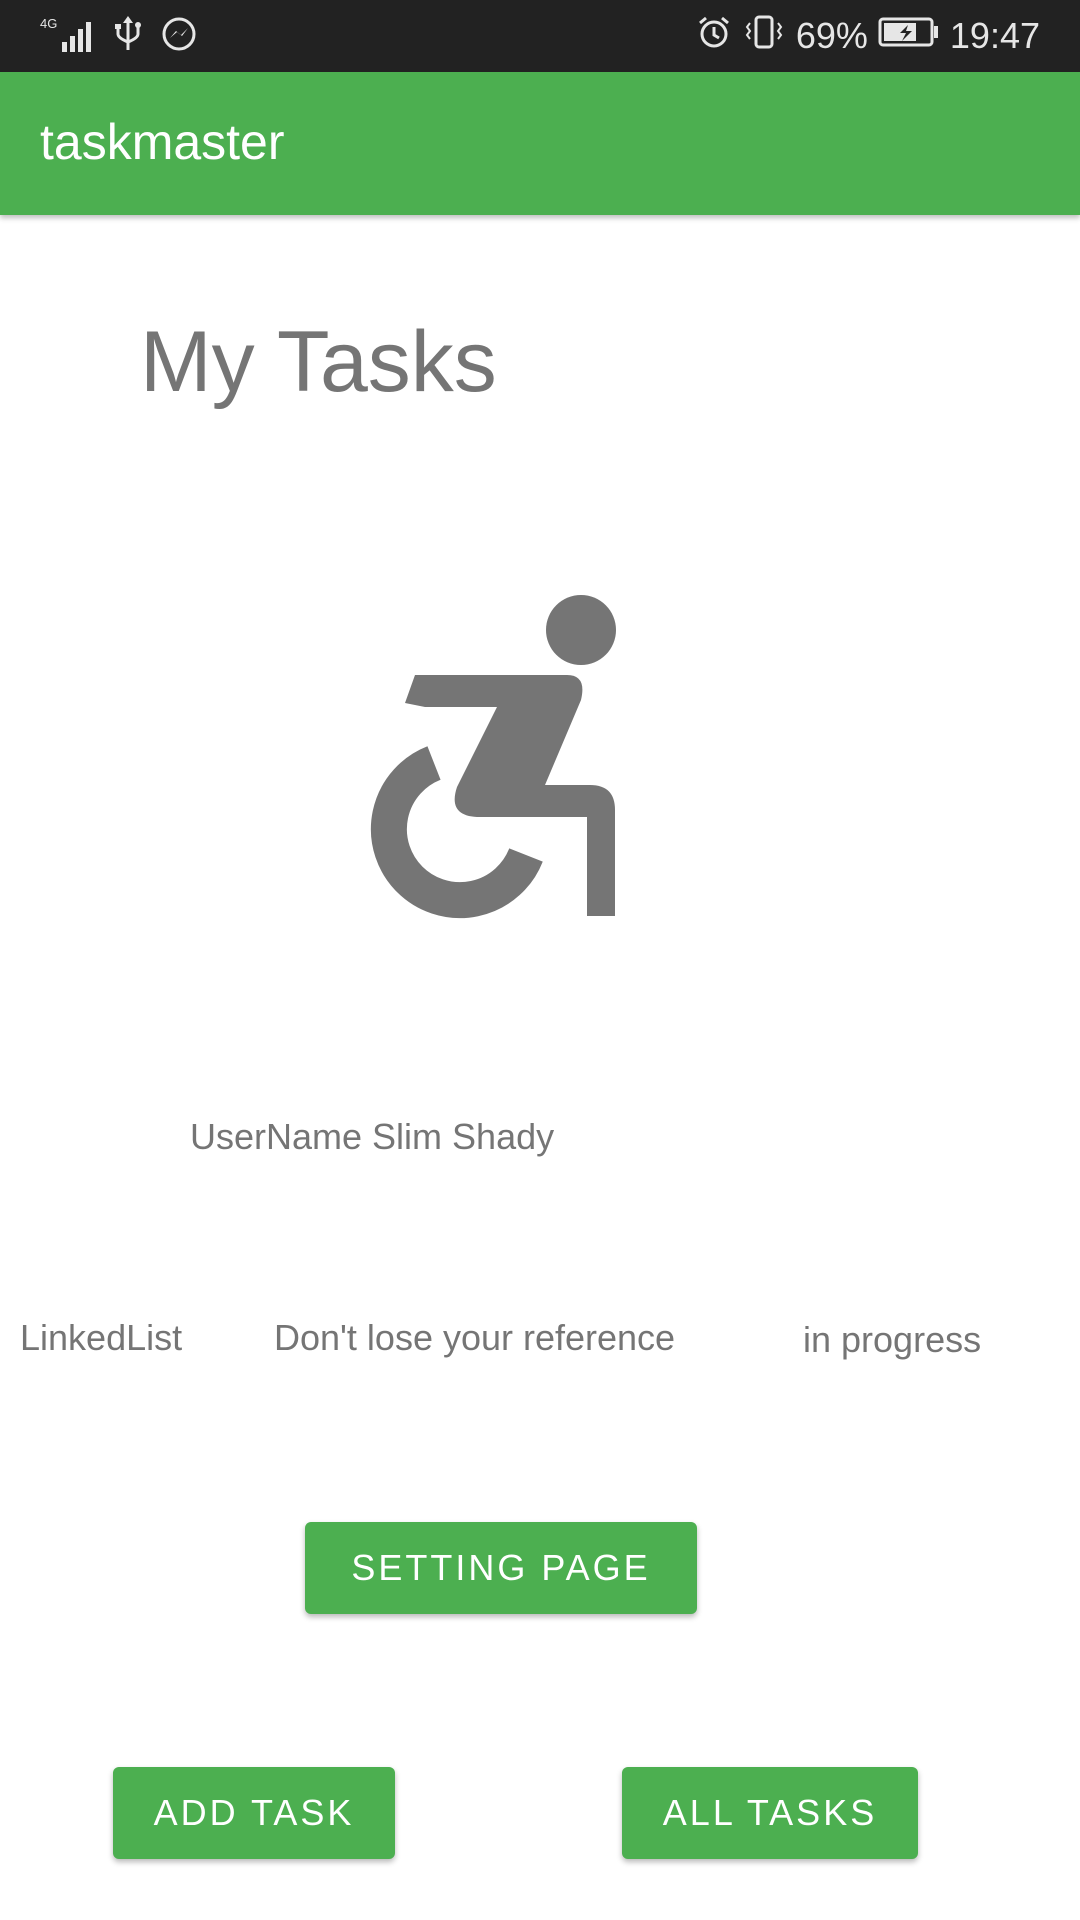 The image size is (1080, 1920). Describe the element at coordinates (540, 143) in the screenshot. I see `app-bar: taskmaster` at that location.